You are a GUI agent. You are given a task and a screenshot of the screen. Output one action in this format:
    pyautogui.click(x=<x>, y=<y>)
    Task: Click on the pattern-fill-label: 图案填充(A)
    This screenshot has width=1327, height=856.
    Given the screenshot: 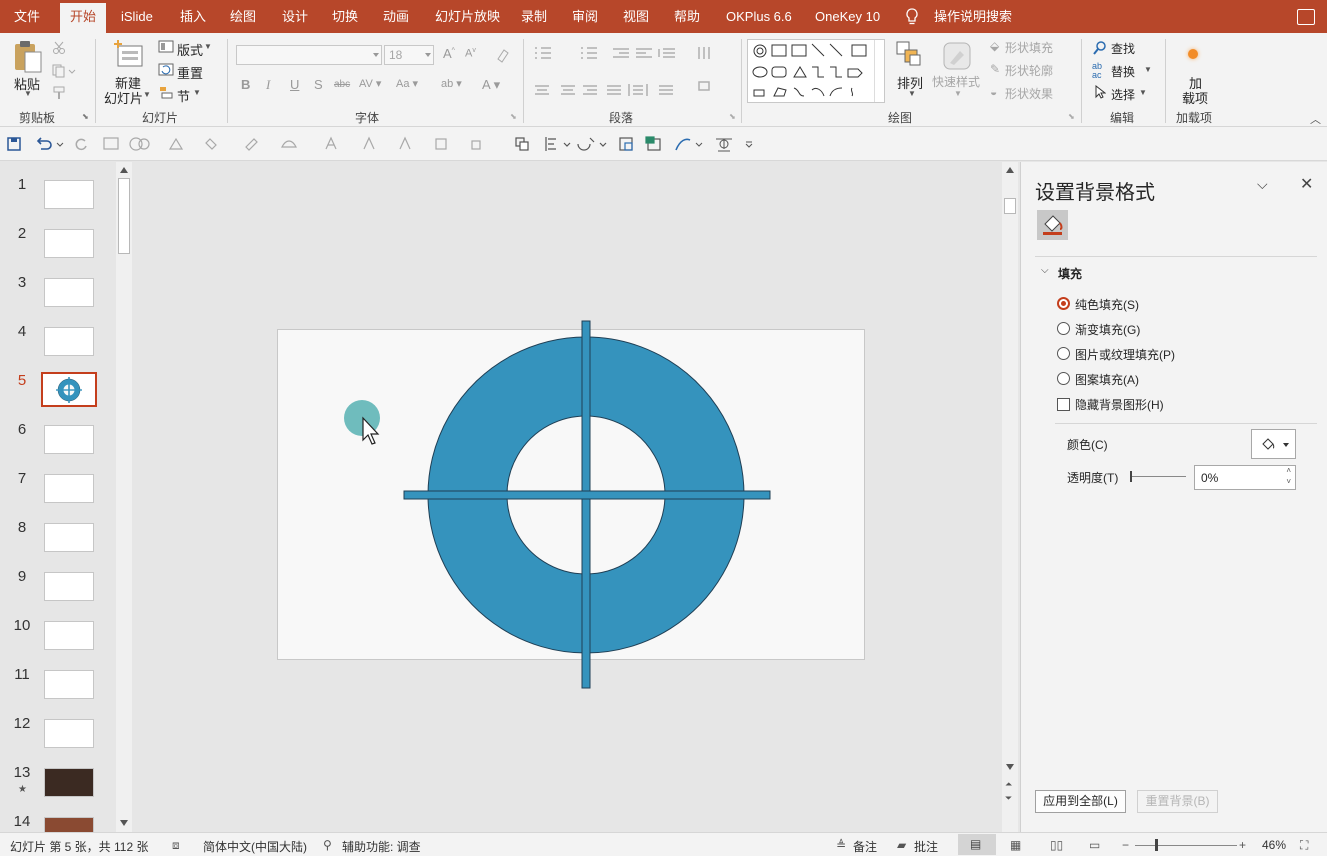 What is the action you would take?
    pyautogui.click(x=1107, y=379)
    